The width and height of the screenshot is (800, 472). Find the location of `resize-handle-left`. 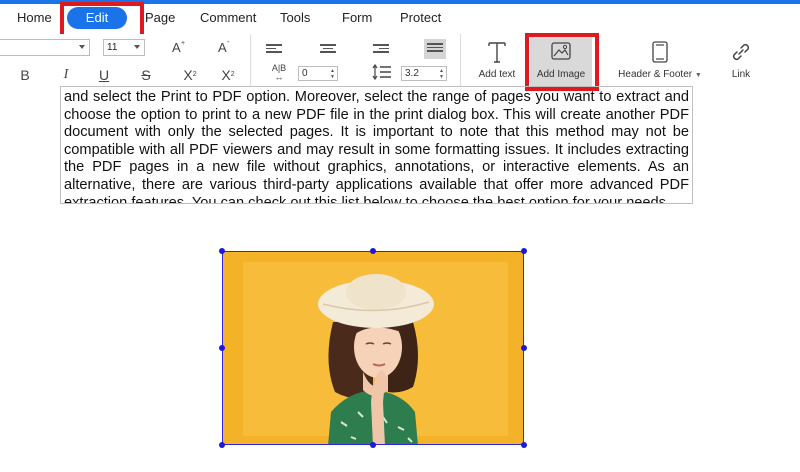

resize-handle-left is located at coordinates (222, 348).